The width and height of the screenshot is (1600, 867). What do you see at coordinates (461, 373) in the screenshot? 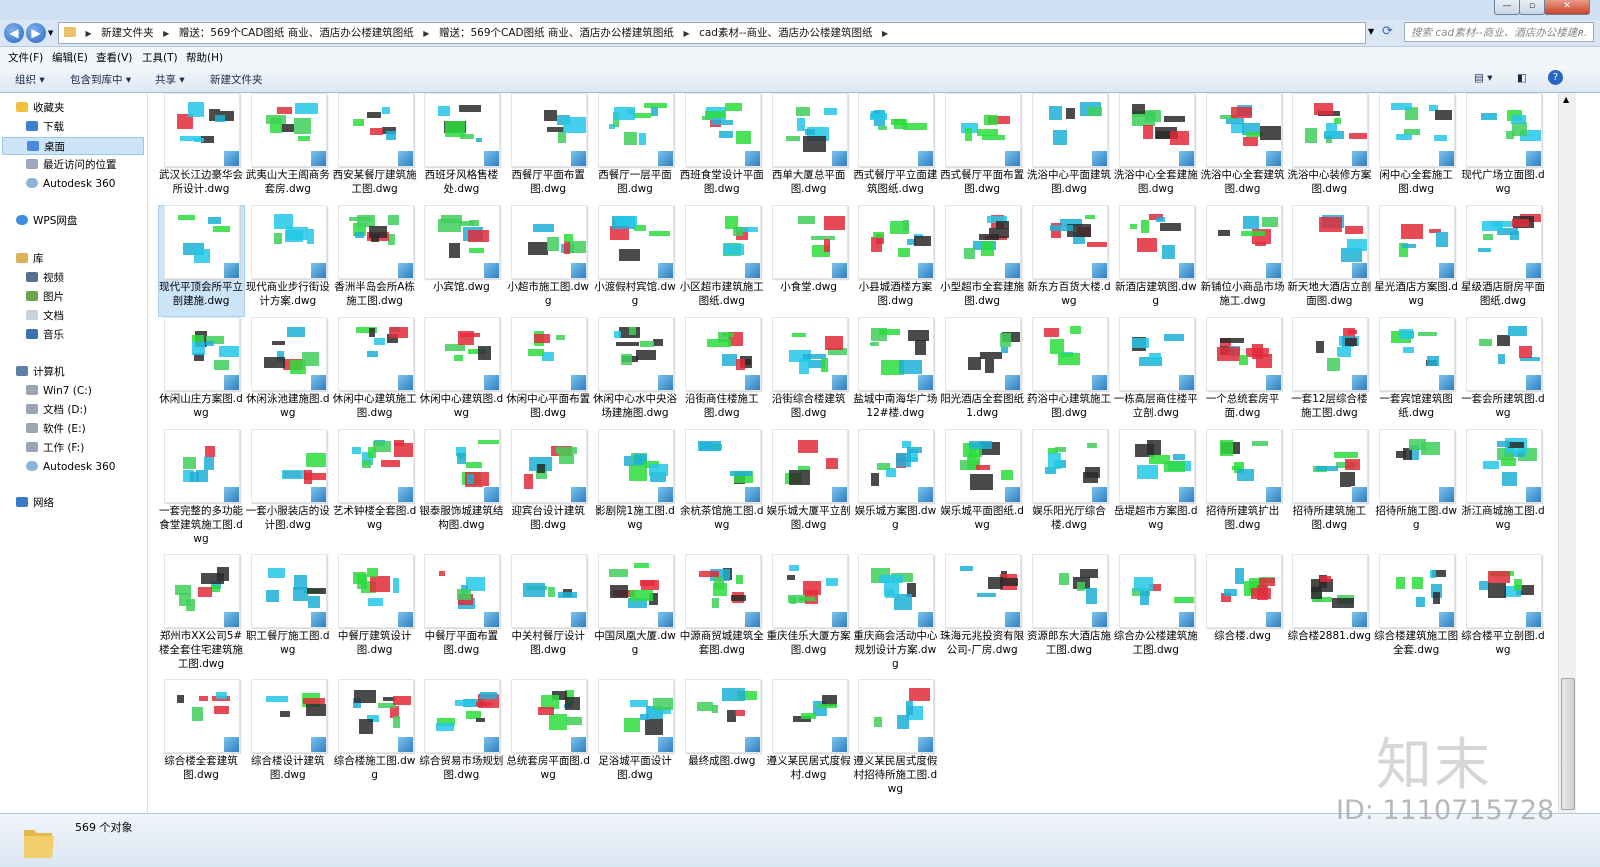
I see `file-item: 休闲中心建筑图.dwg` at bounding box center [461, 373].